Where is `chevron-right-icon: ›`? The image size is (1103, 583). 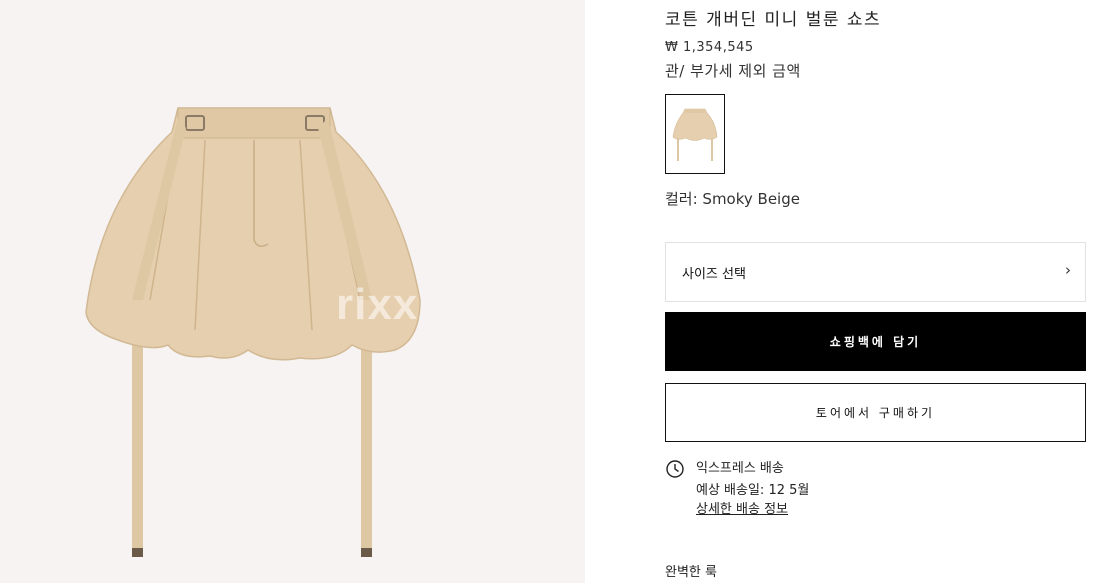
chevron-right-icon: › is located at coordinates (1068, 270).